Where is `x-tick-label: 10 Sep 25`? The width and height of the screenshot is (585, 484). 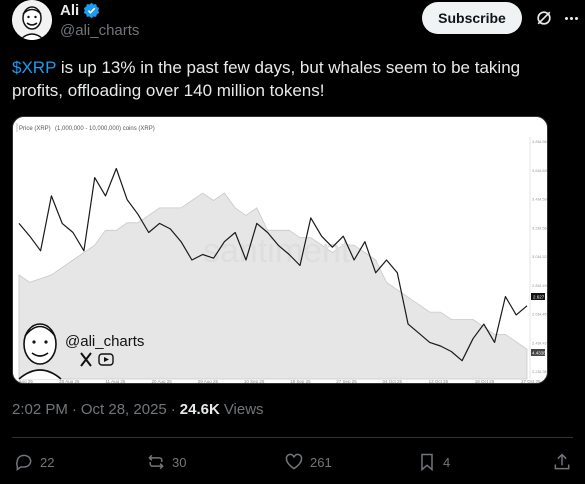
x-tick-label: 10 Sep 25 is located at coordinates (254, 381).